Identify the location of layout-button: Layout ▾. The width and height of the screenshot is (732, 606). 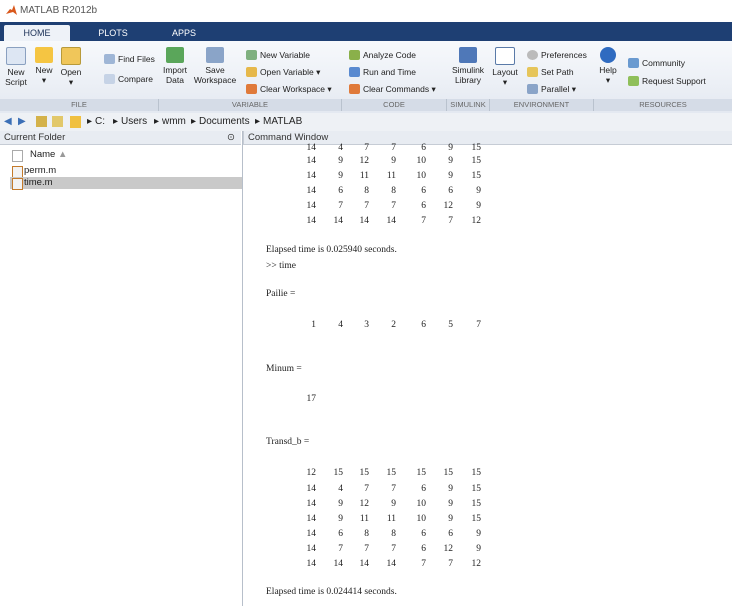
(505, 67).